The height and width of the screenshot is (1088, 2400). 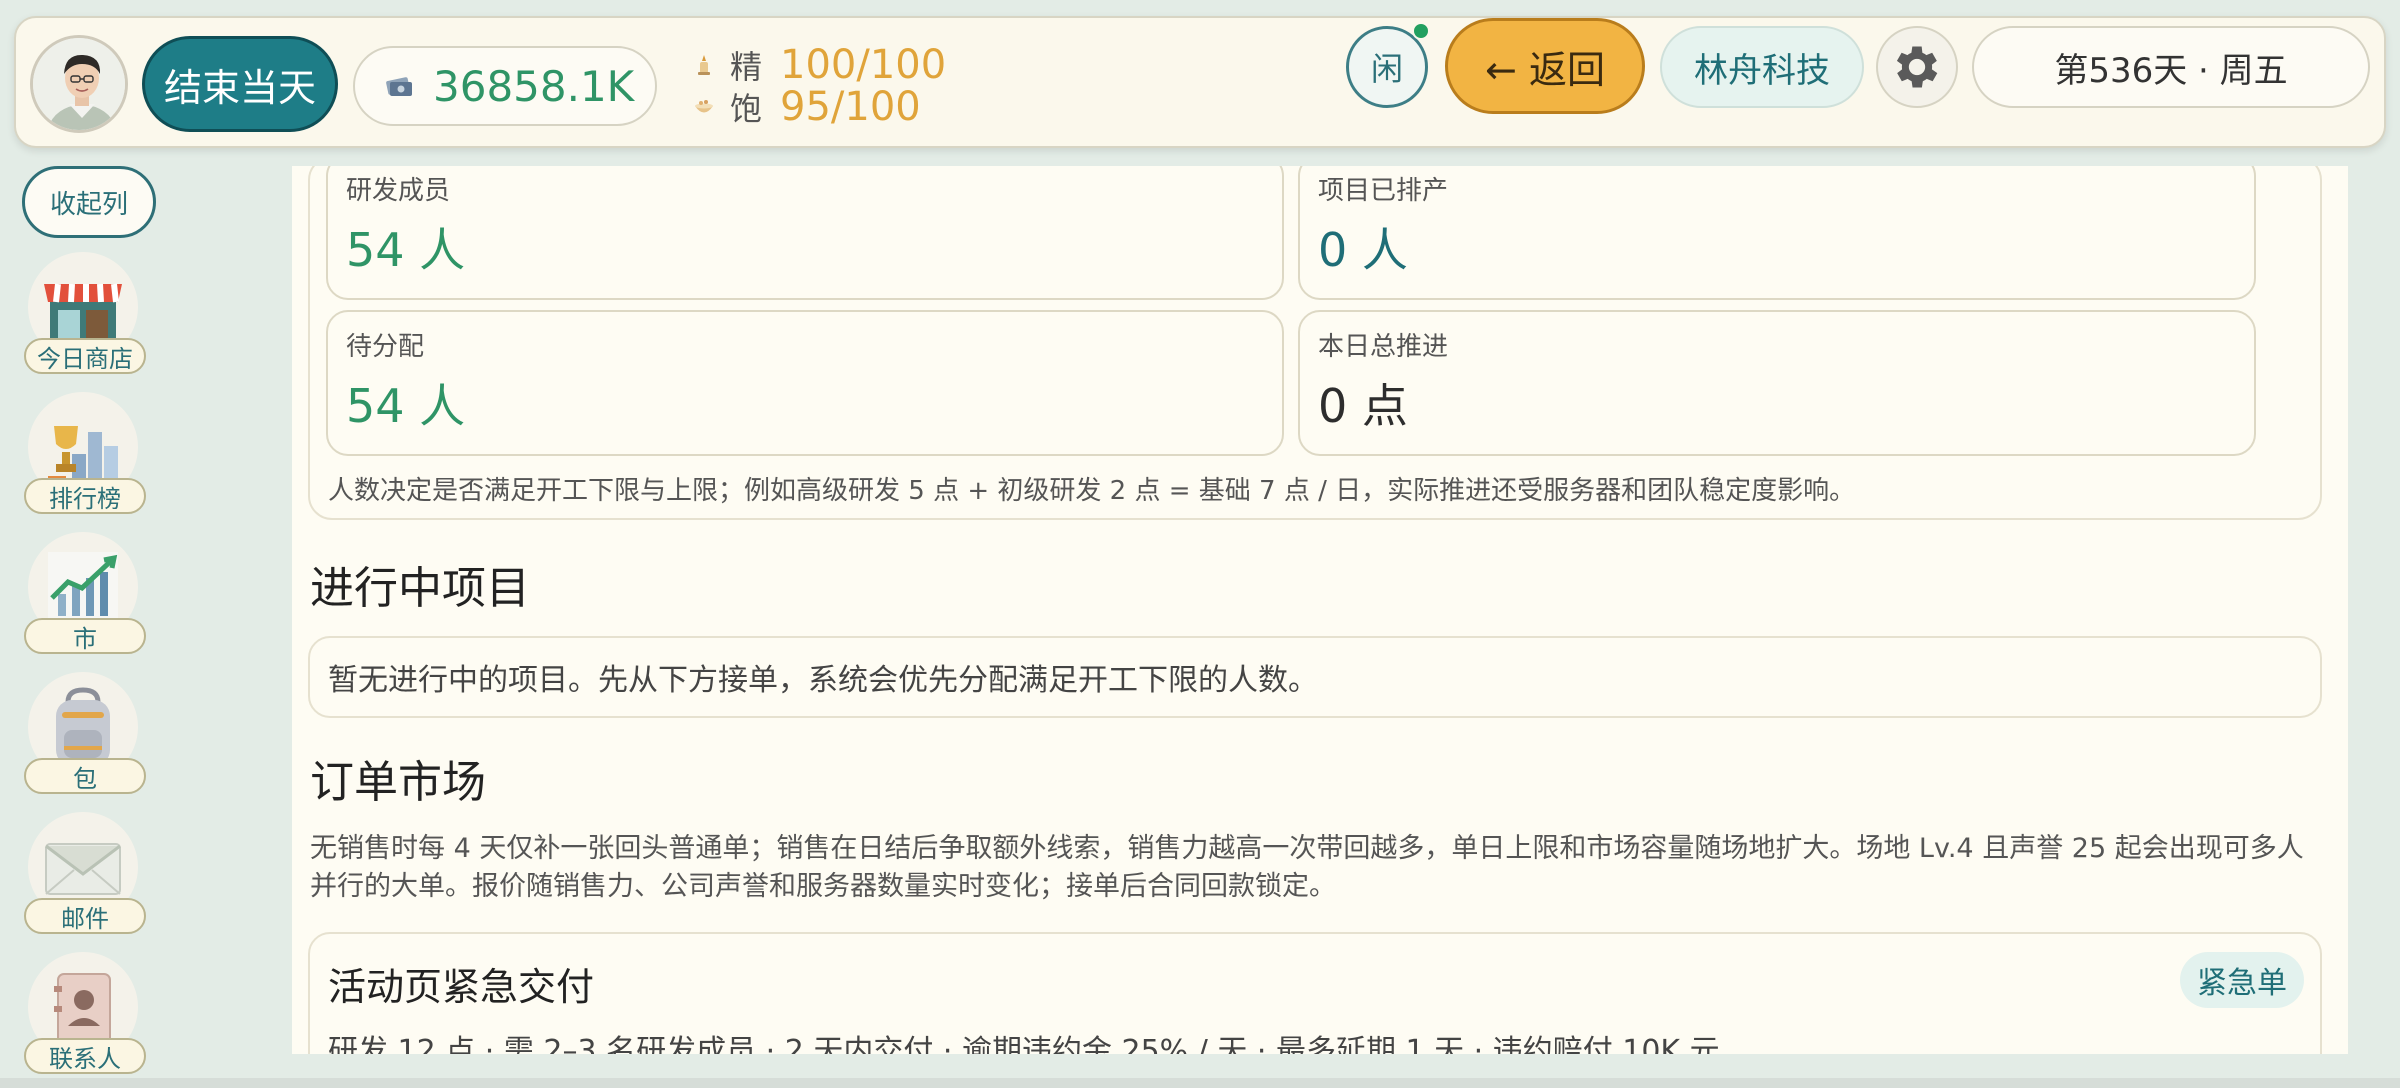 I want to click on sidebar-item-label: 今日商店, so click(x=85, y=356).